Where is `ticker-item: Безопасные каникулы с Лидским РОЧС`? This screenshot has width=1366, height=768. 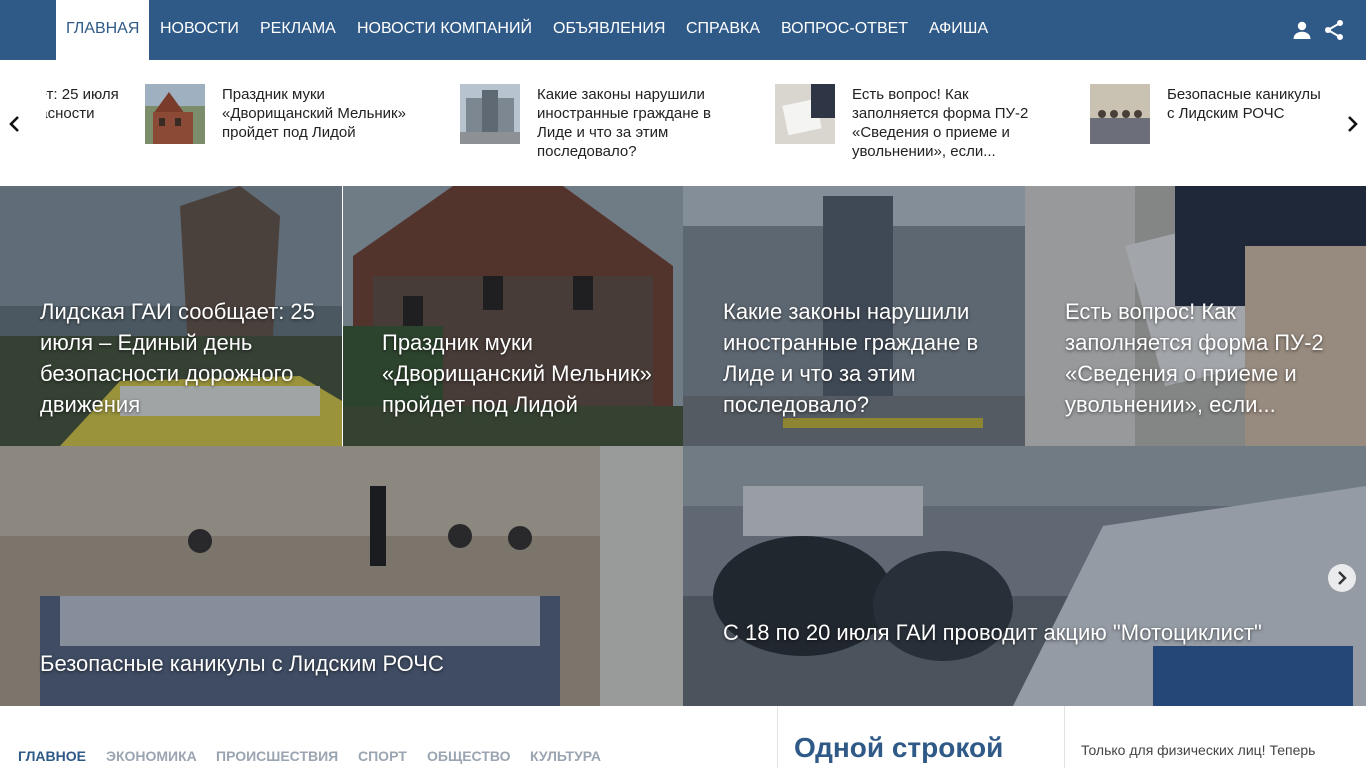 ticker-item: Безопасные каникулы с Лидским РОЧС is located at coordinates (1205, 124).